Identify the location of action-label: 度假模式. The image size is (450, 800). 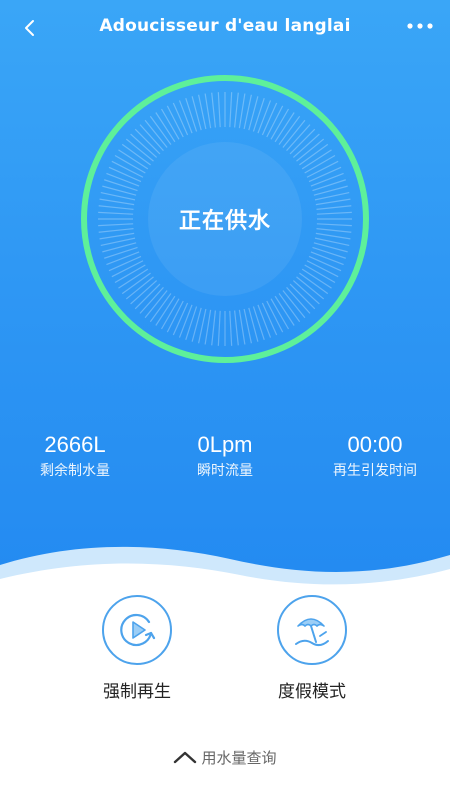
(312, 692).